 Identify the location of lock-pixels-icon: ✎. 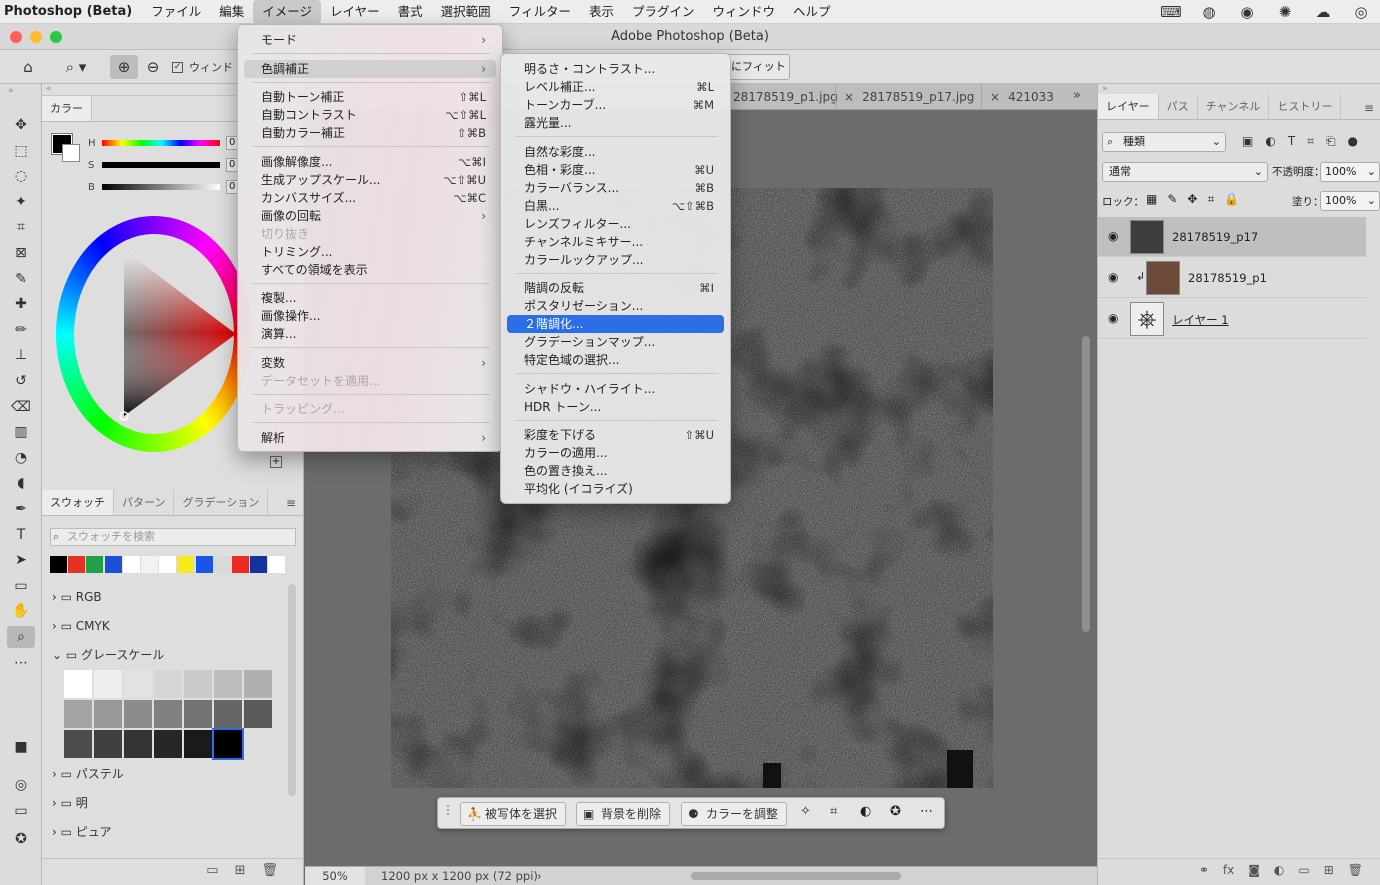
(1172, 199).